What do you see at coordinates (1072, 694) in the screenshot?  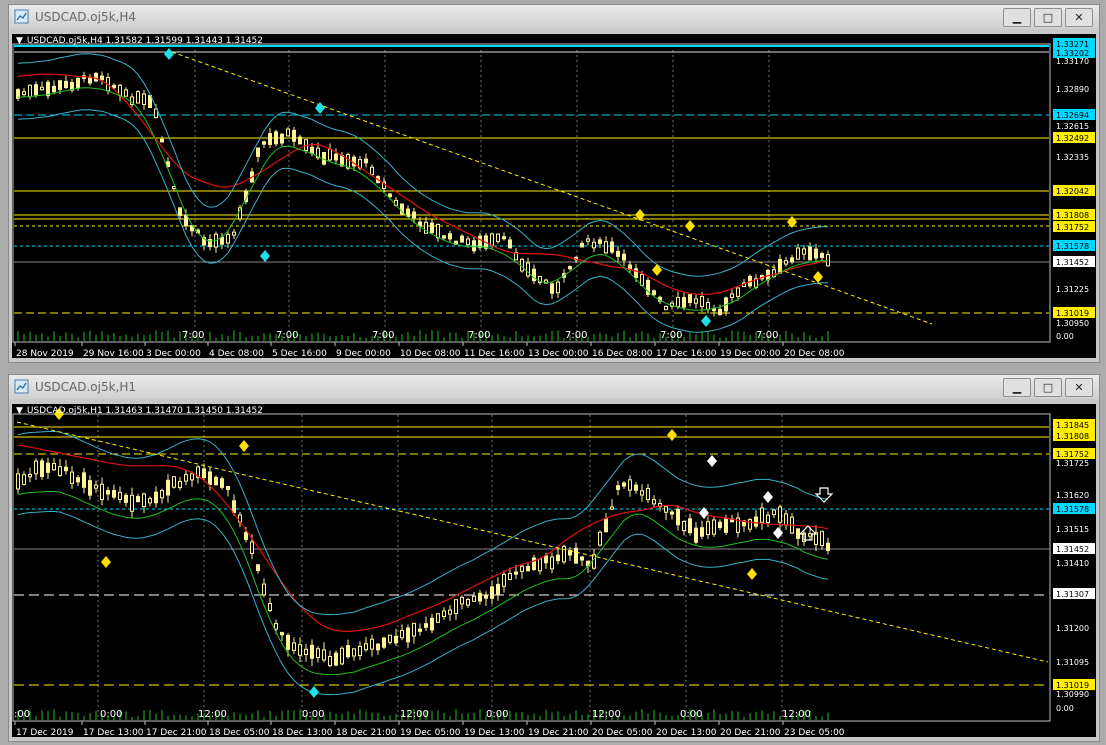 I see `price-axis-label: 1.30990` at bounding box center [1072, 694].